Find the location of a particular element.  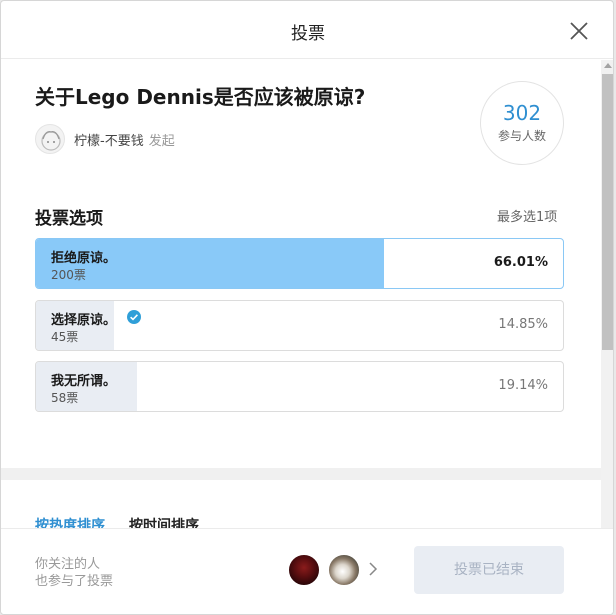

option-percent: 19.14% is located at coordinates (523, 385).